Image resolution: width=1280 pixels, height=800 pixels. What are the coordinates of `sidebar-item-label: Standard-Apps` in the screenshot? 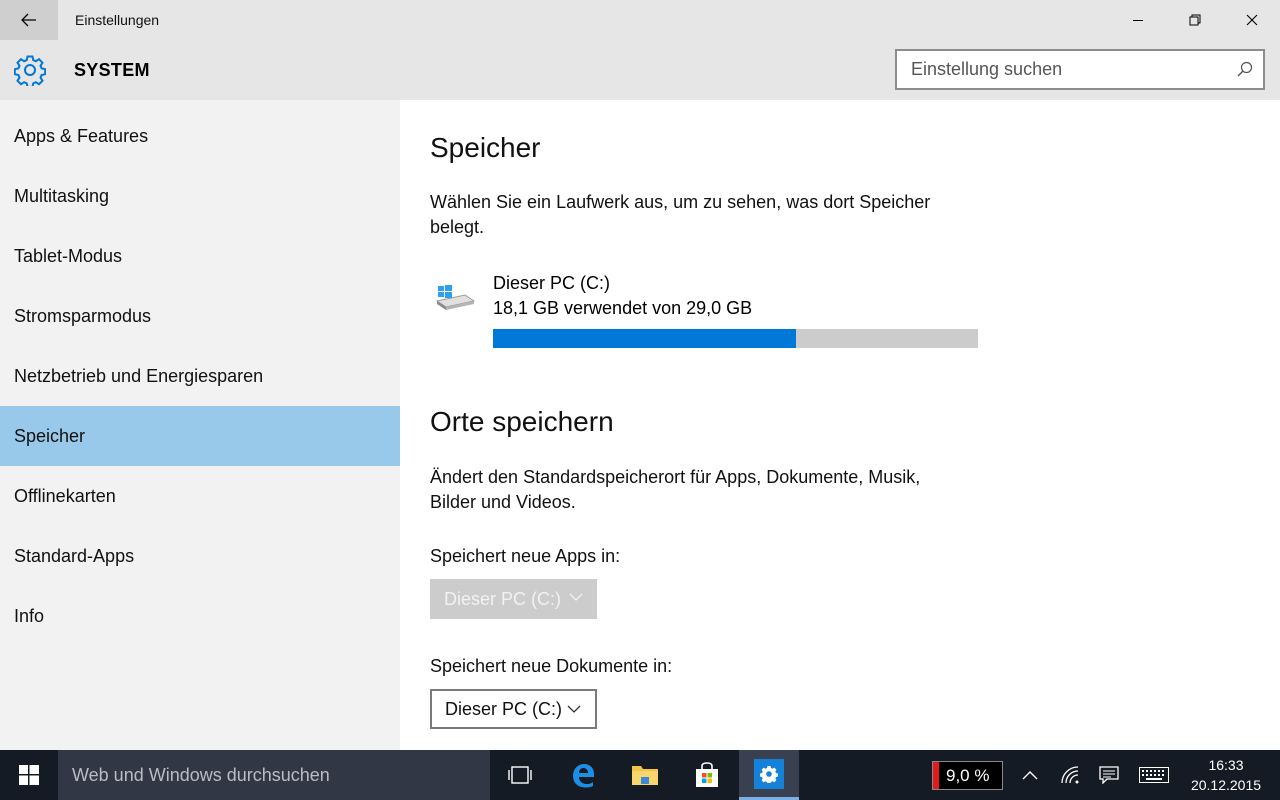 It's located at (74, 555).